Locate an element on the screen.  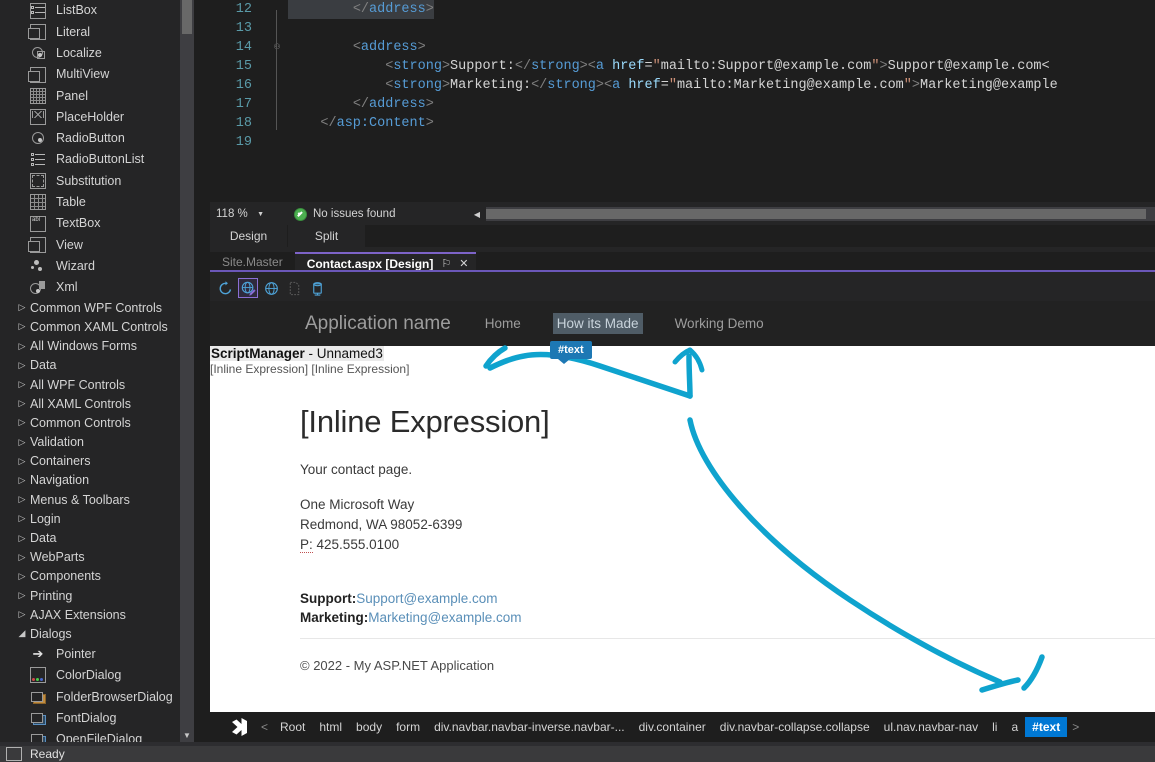
zoom-level-dropdown: 118 % ▼ is located at coordinates (240, 214).